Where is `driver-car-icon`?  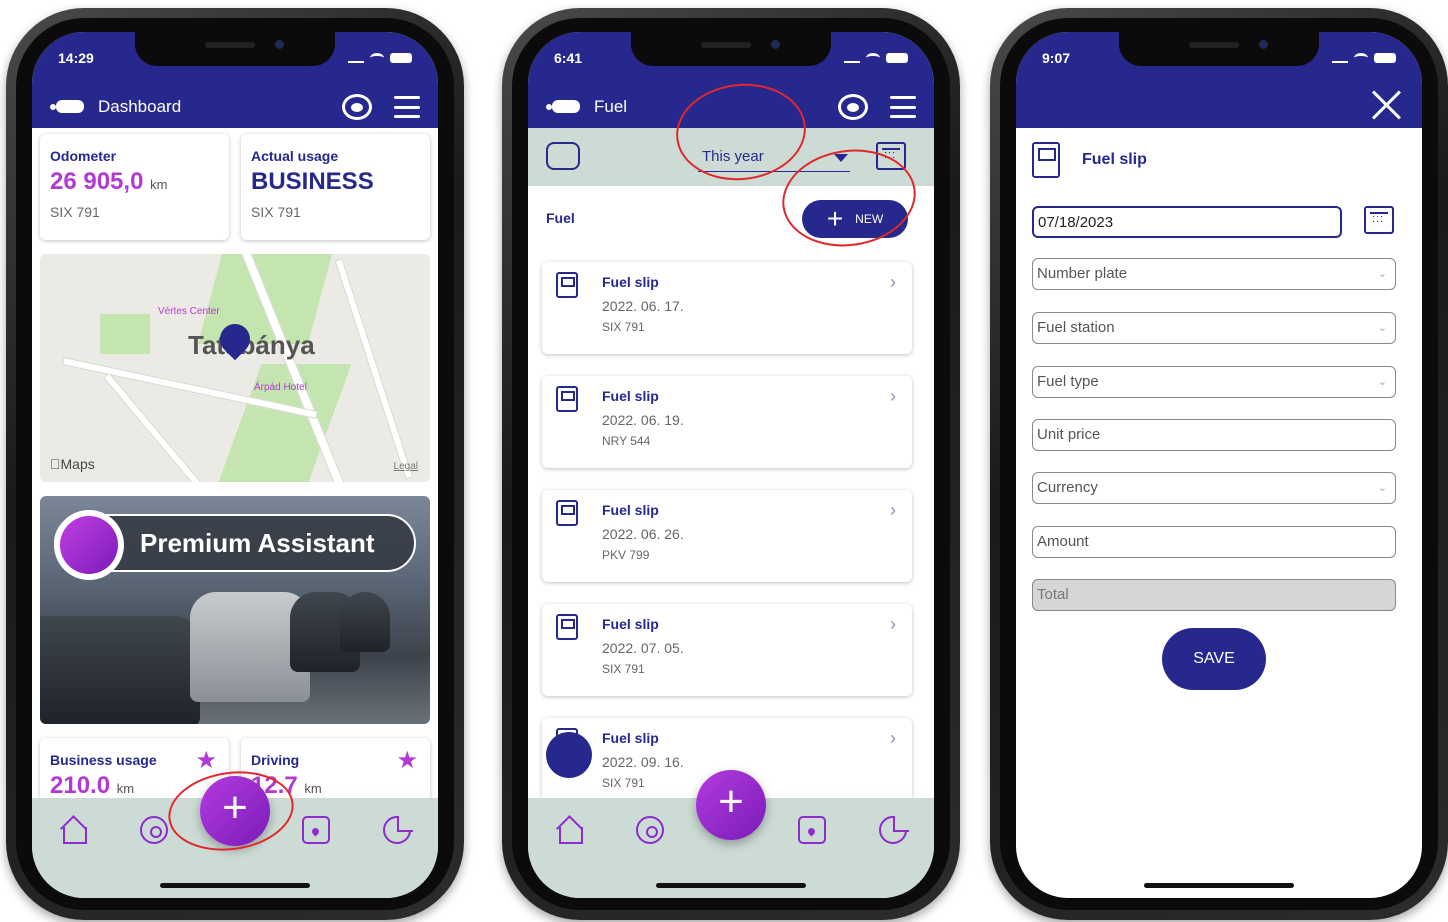 driver-car-icon is located at coordinates (563, 156).